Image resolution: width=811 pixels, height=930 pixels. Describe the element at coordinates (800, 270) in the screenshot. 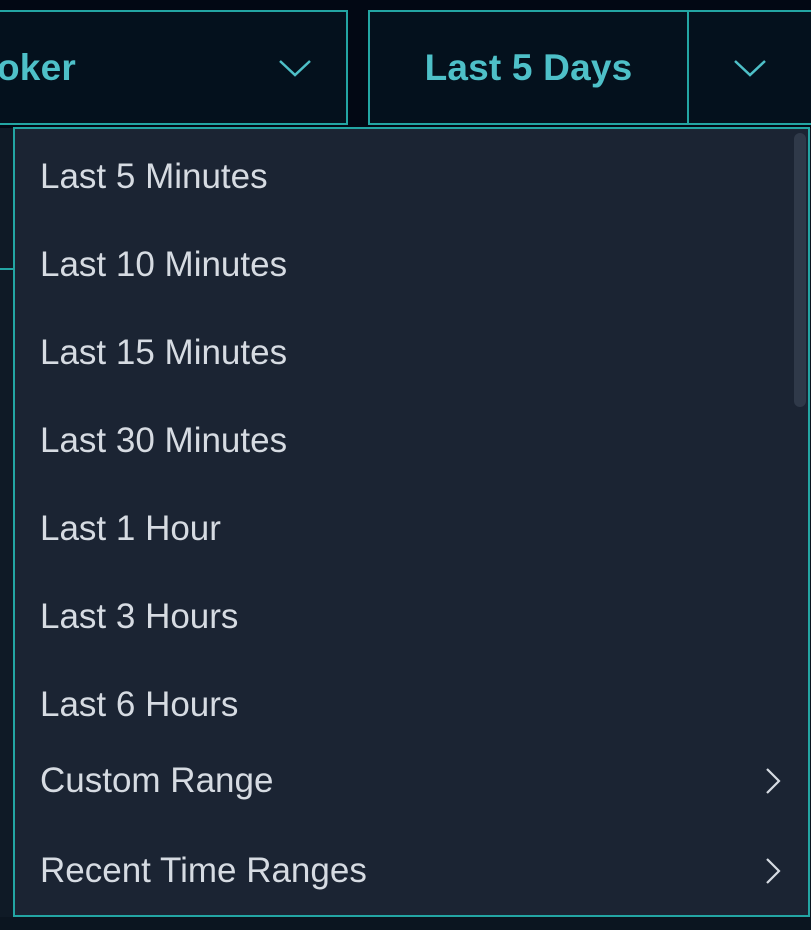

I see `dropdown-scrollbar` at that location.